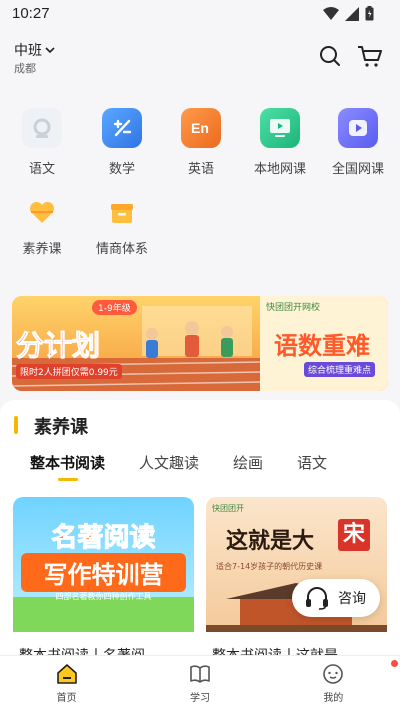 This screenshot has height=711, width=400. Describe the element at coordinates (42, 128) in the screenshot. I see `chinese-book-icon` at that location.